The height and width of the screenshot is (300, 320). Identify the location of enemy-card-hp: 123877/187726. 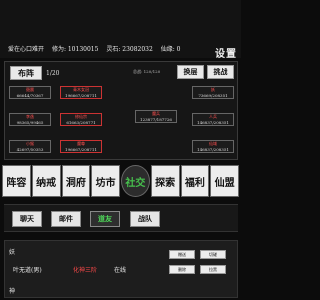
(156, 119).